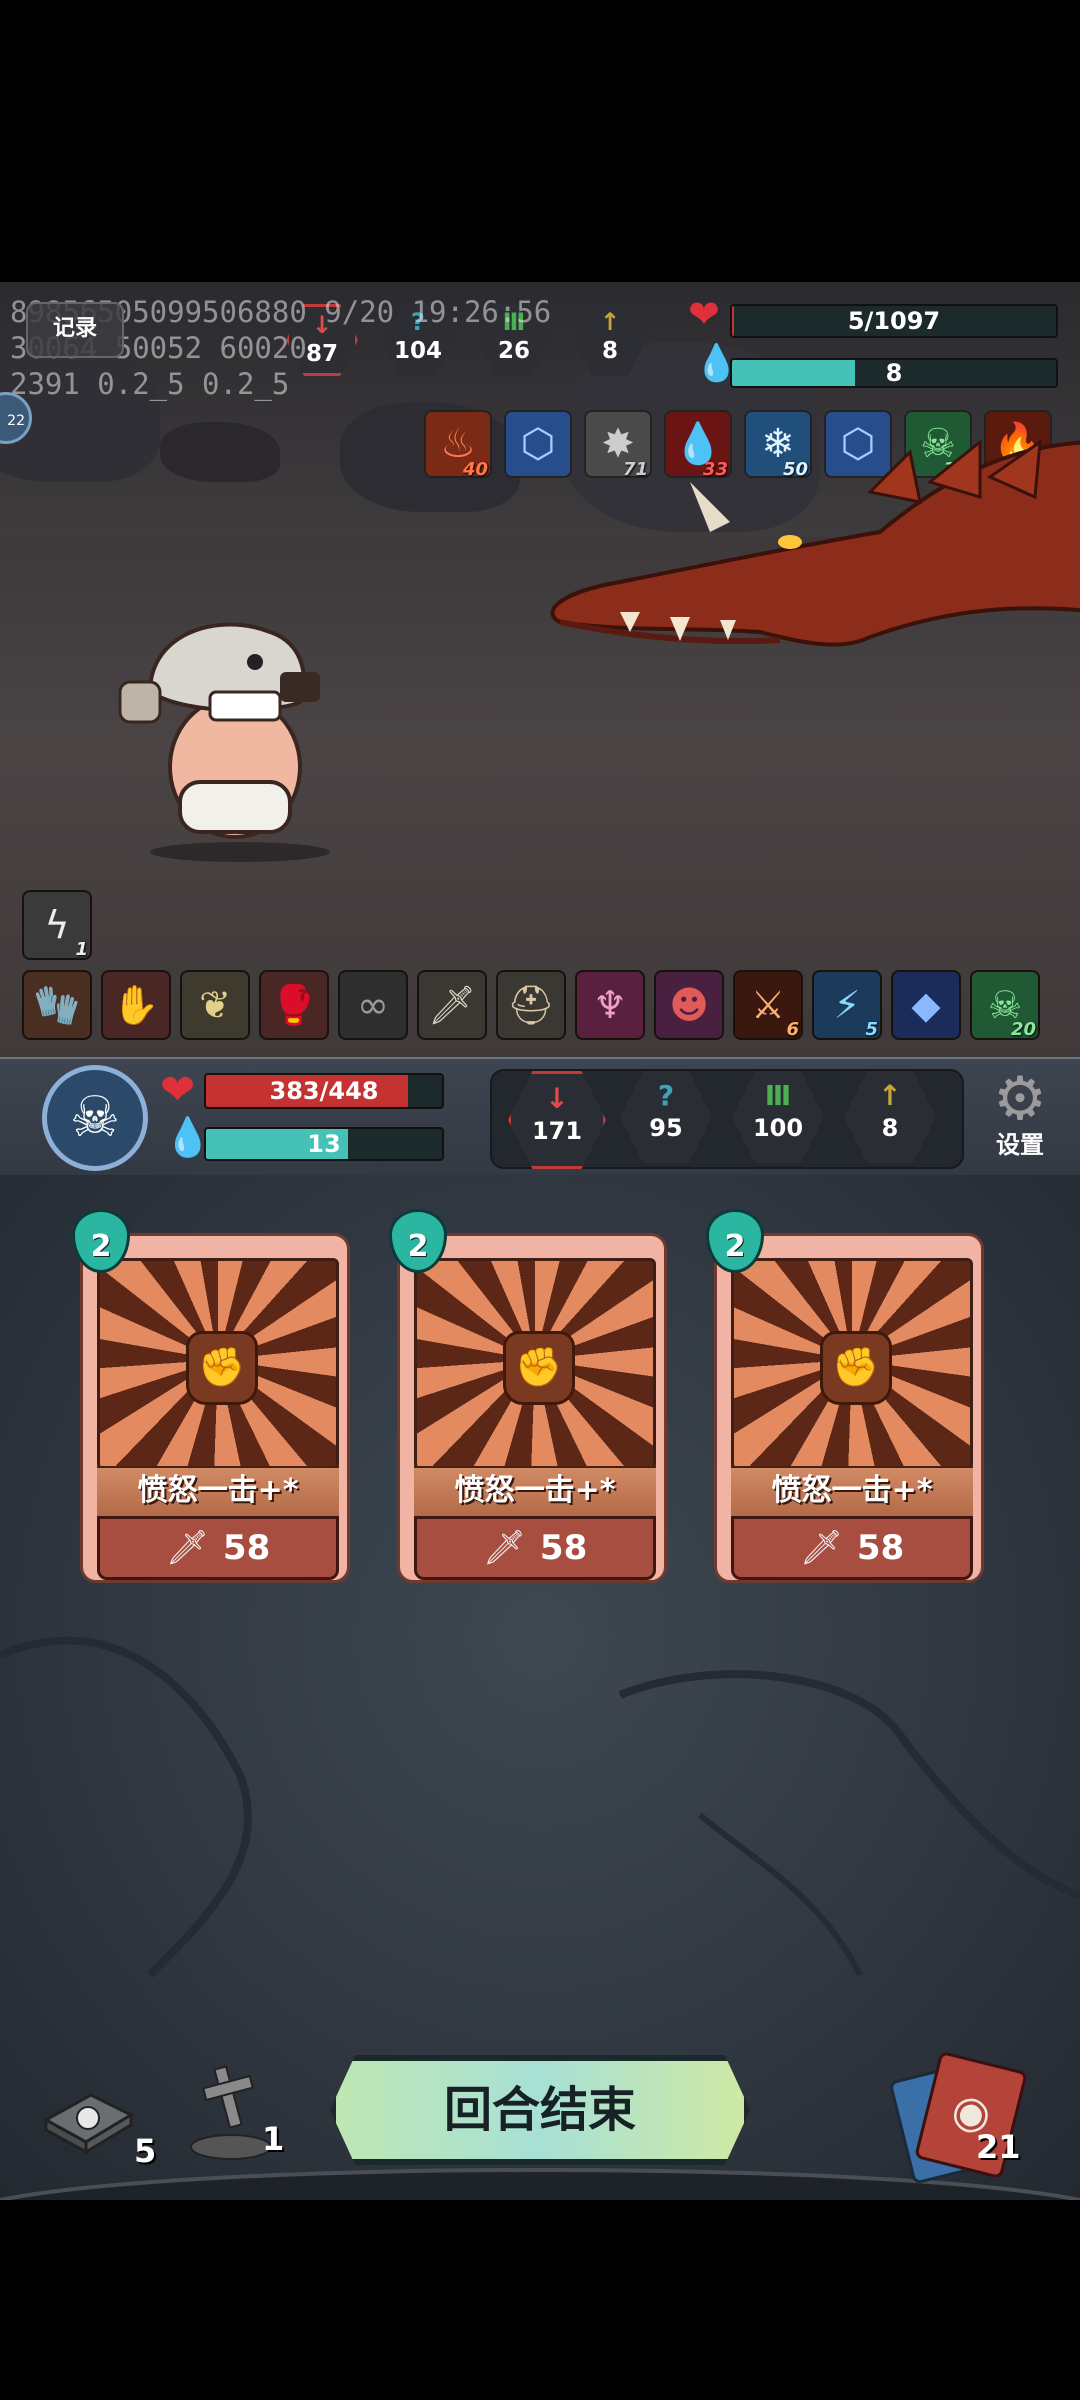 Image resolution: width=1080 pixels, height=2400 pixels. Describe the element at coordinates (540, 2110) in the screenshot. I see `end-turn-button: 回合结束` at that location.